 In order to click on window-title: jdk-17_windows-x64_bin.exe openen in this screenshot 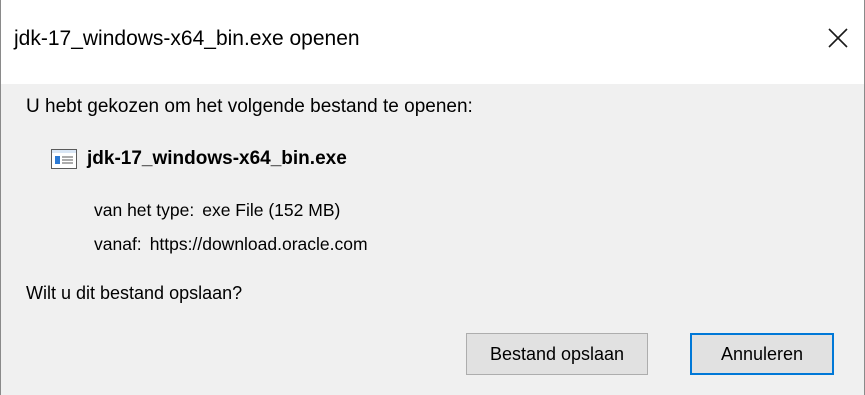, I will do `click(187, 38)`.